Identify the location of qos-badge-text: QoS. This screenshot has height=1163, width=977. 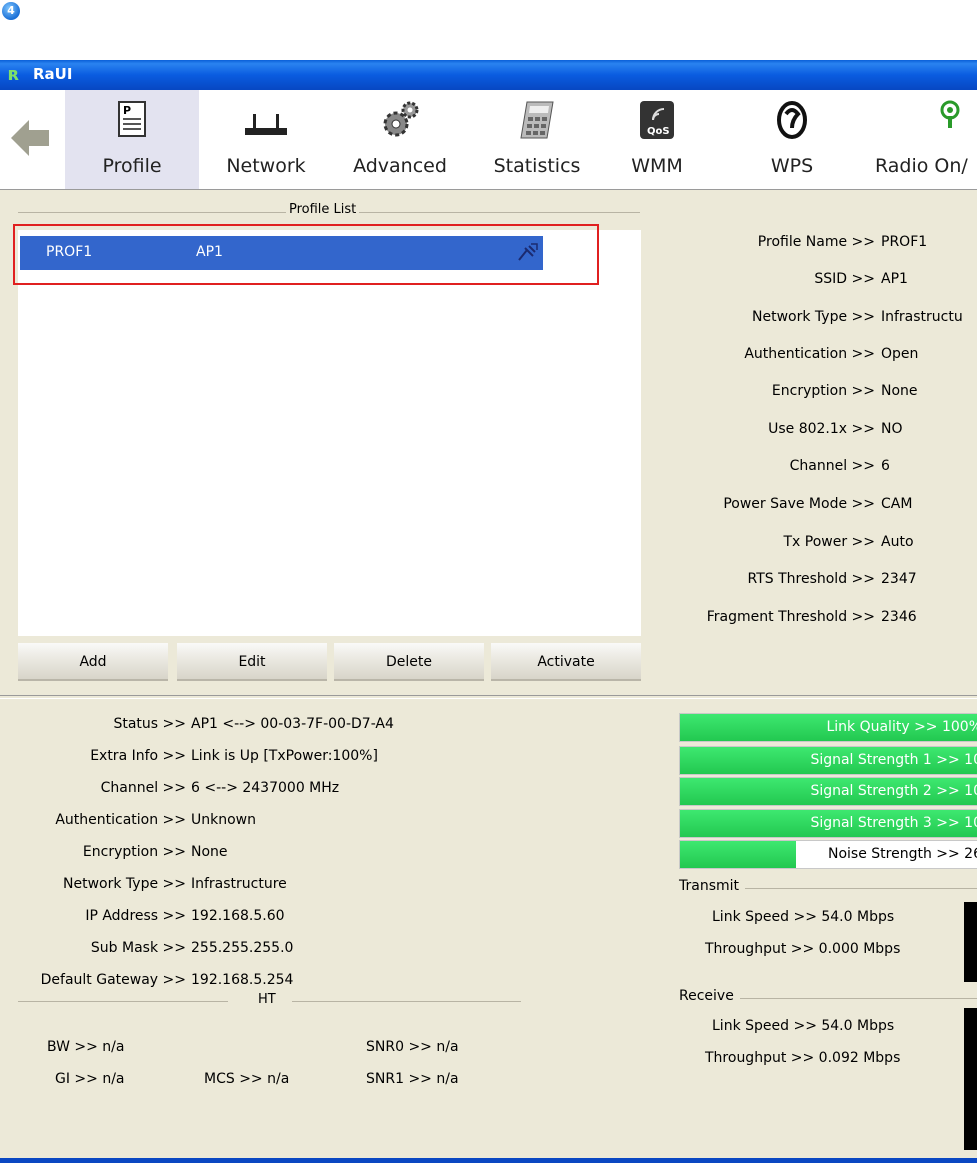
(658, 131).